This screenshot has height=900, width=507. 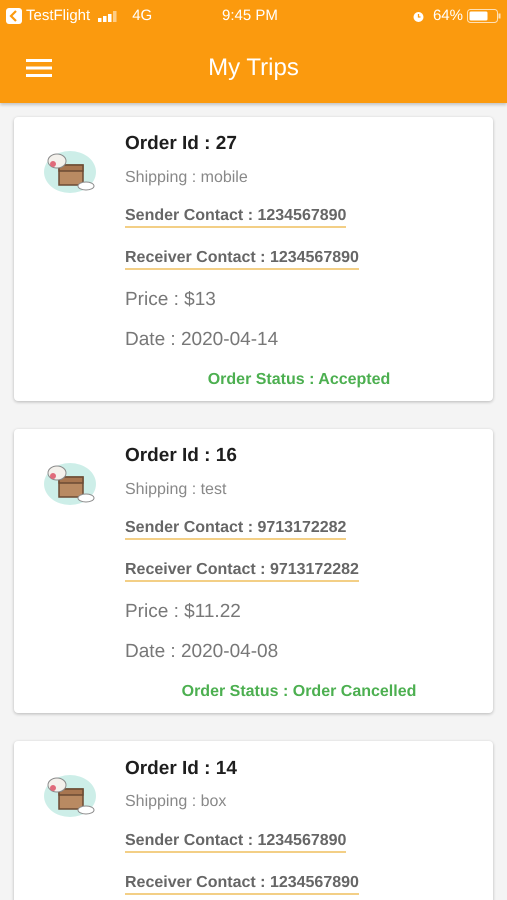 What do you see at coordinates (299, 380) in the screenshot?
I see `order-status: Order Status : Accepted` at bounding box center [299, 380].